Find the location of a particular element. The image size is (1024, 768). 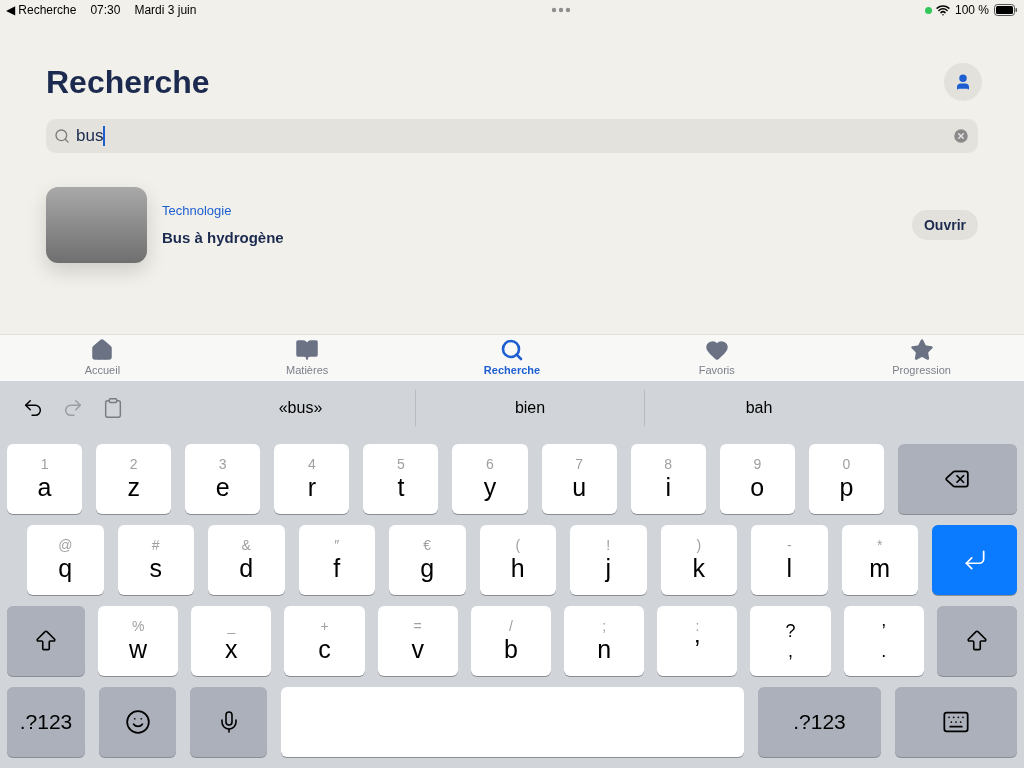

recording-dot-icon is located at coordinates (928, 10).